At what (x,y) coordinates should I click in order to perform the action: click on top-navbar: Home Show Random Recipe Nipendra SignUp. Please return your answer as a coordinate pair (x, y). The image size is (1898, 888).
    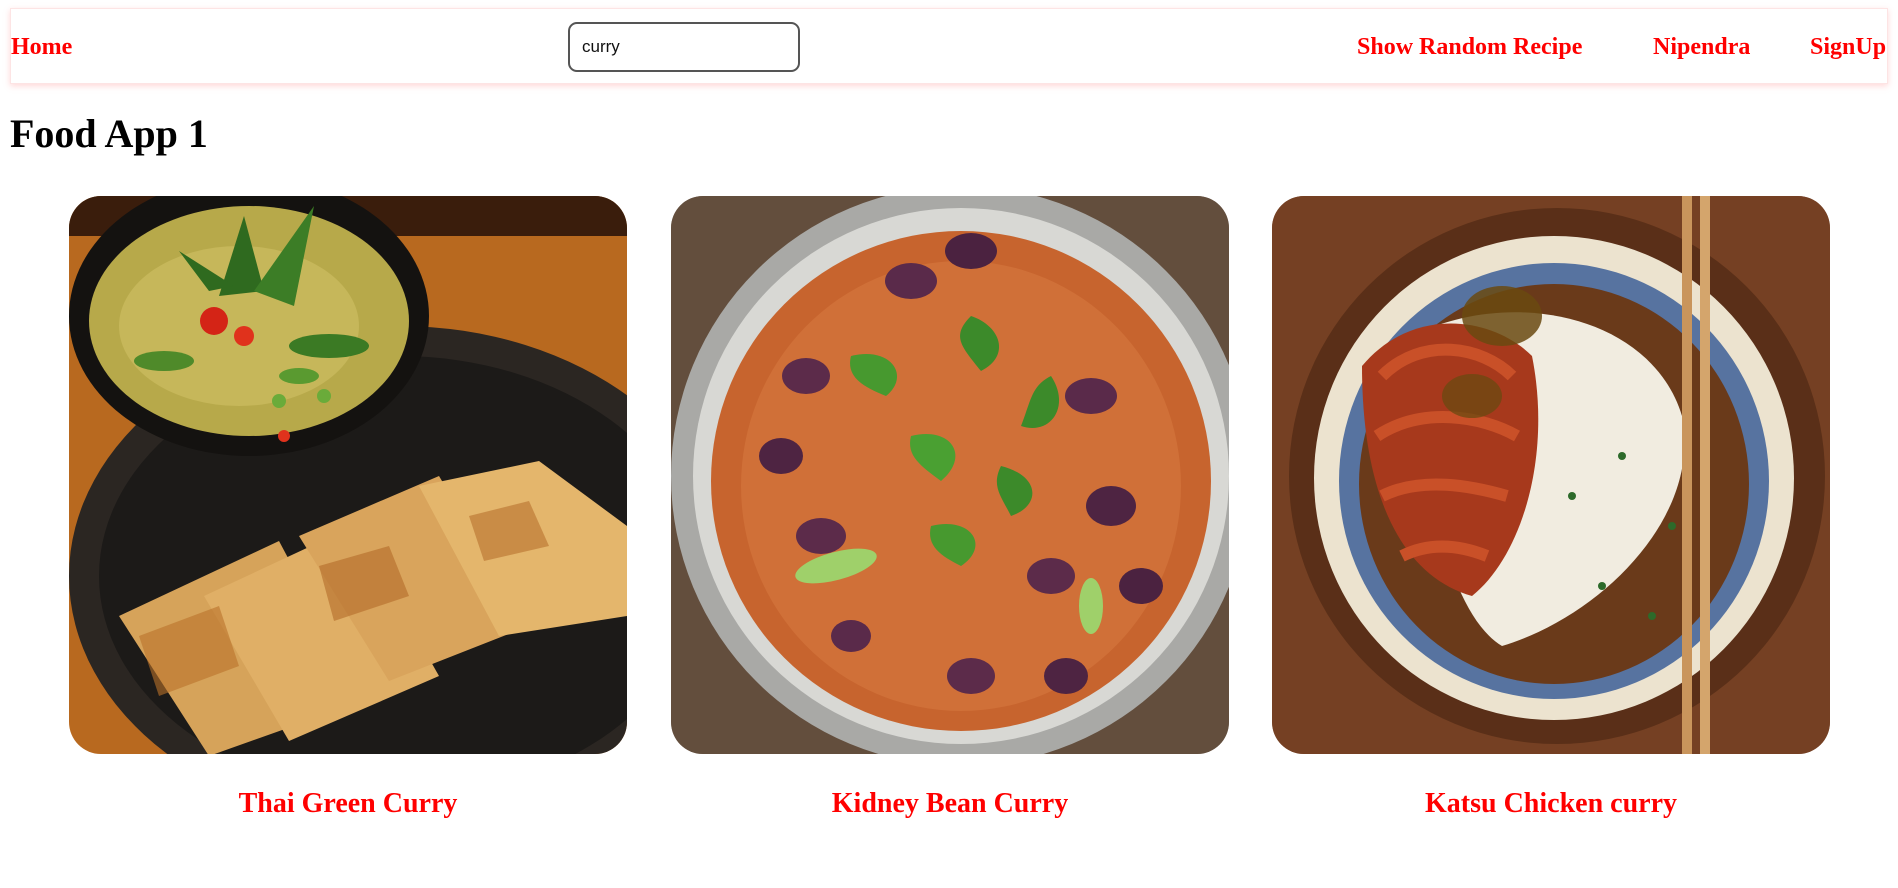
    Looking at the image, I should click on (949, 46).